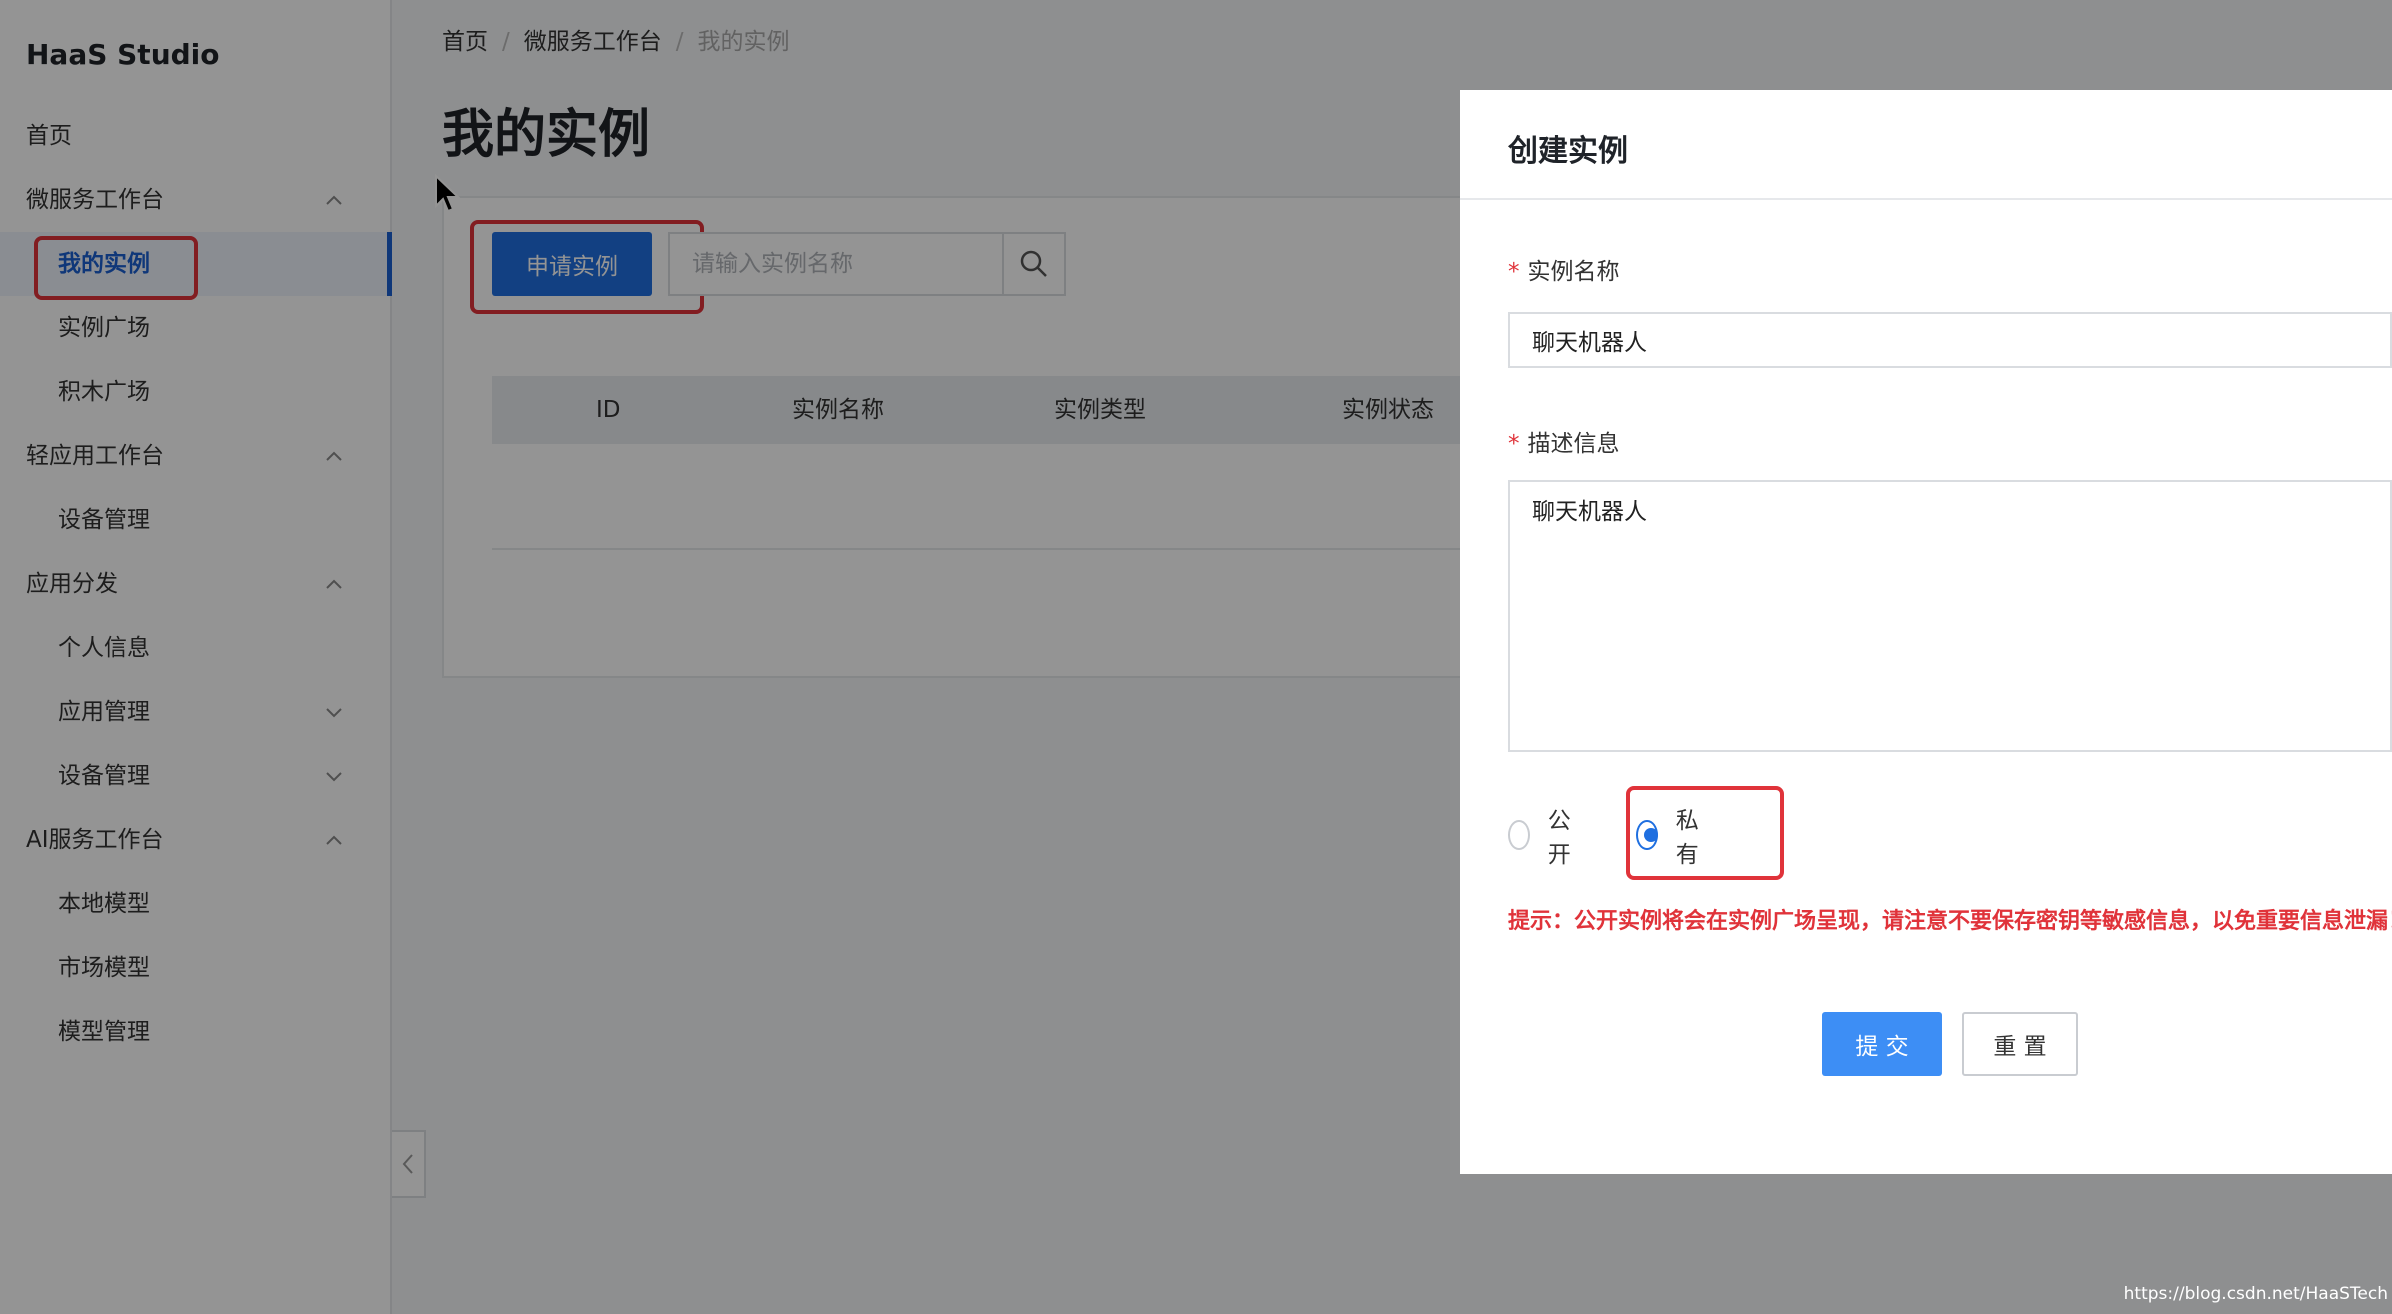  I want to click on radio-public-label: 公开, so click(1559, 838).